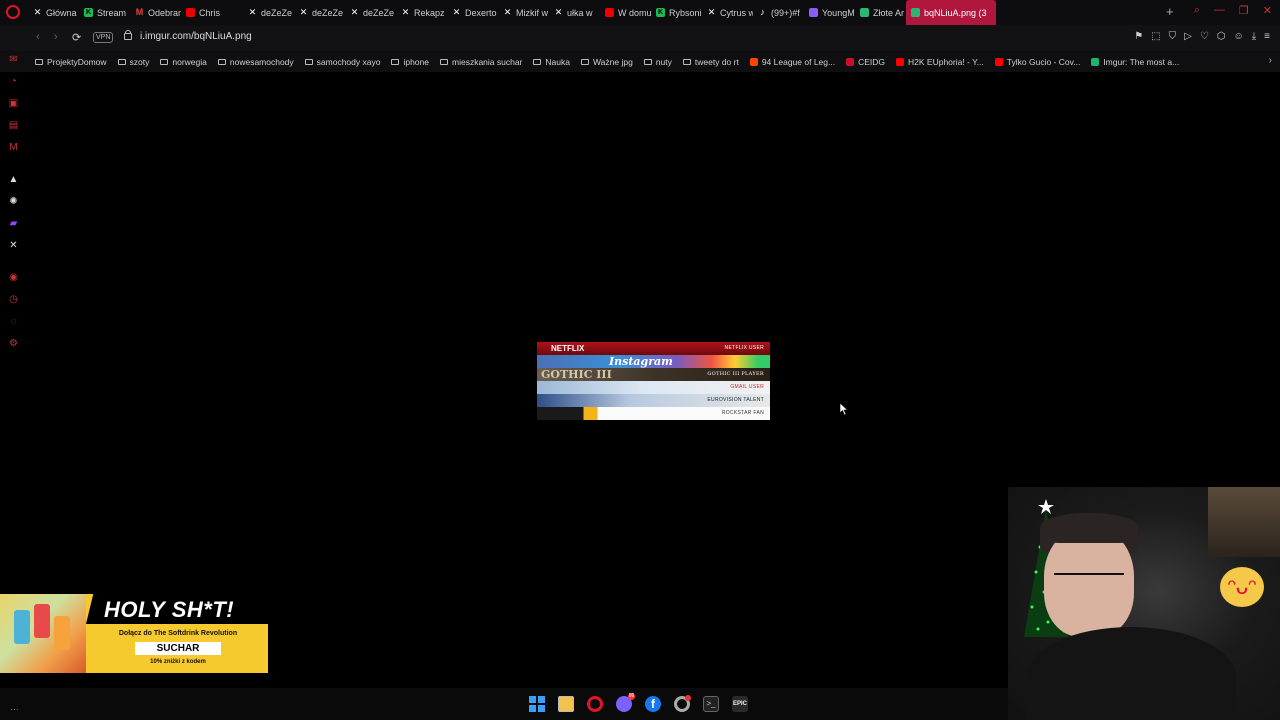  I want to click on shelf-background, so click(1244, 522).